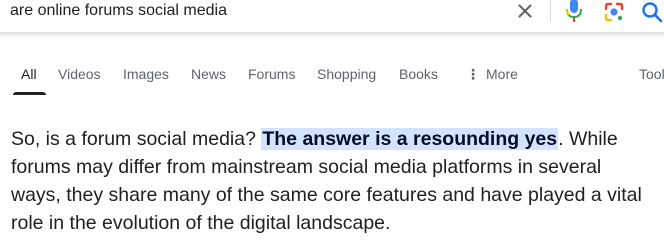 The height and width of the screenshot is (248, 664). Describe the element at coordinates (651, 74) in the screenshot. I see `tab-tools: Tools` at that location.